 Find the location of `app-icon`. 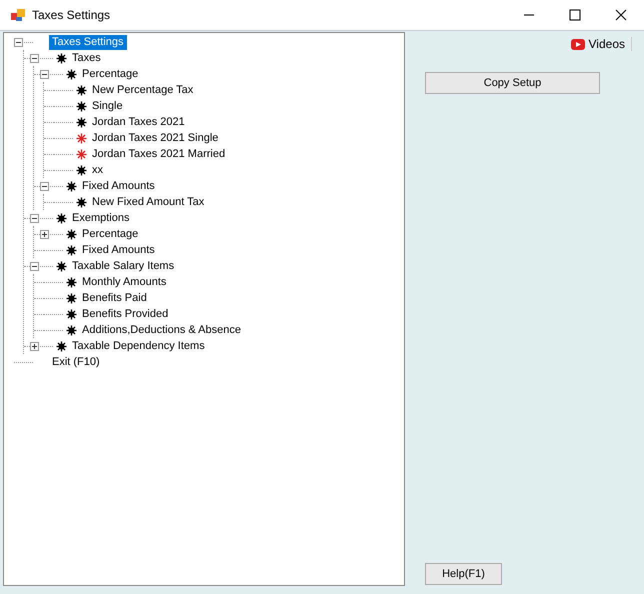

app-icon is located at coordinates (18, 15).